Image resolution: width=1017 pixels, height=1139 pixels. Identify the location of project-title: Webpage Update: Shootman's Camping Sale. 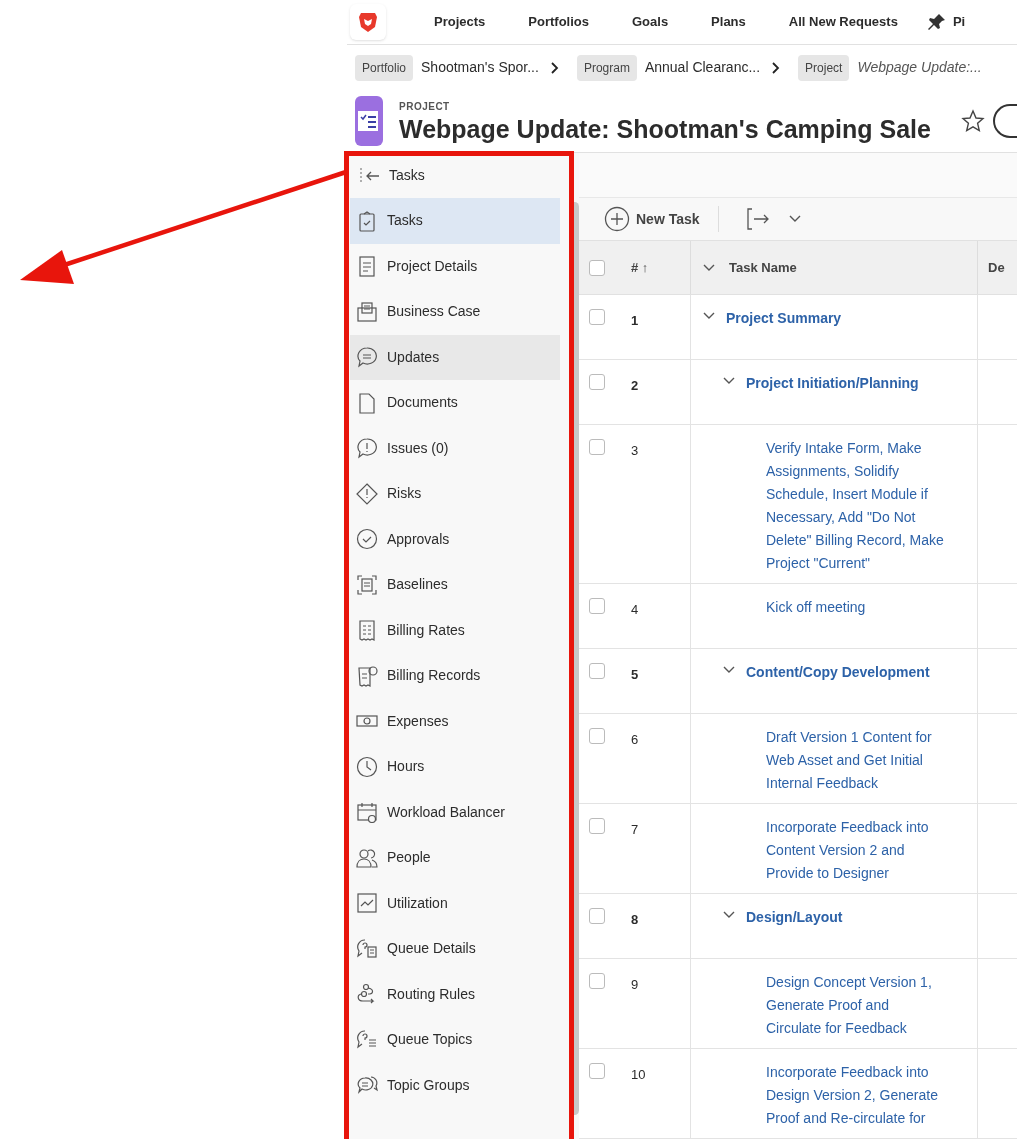
(665, 128).